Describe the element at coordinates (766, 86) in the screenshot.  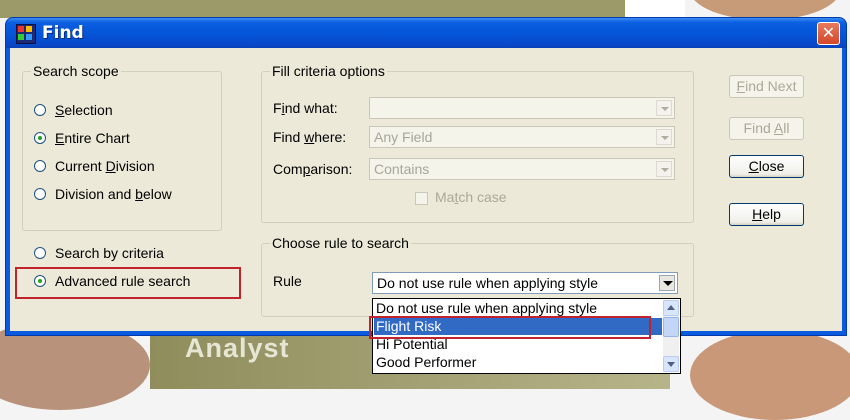
I see `find-next-button: Find Next` at that location.